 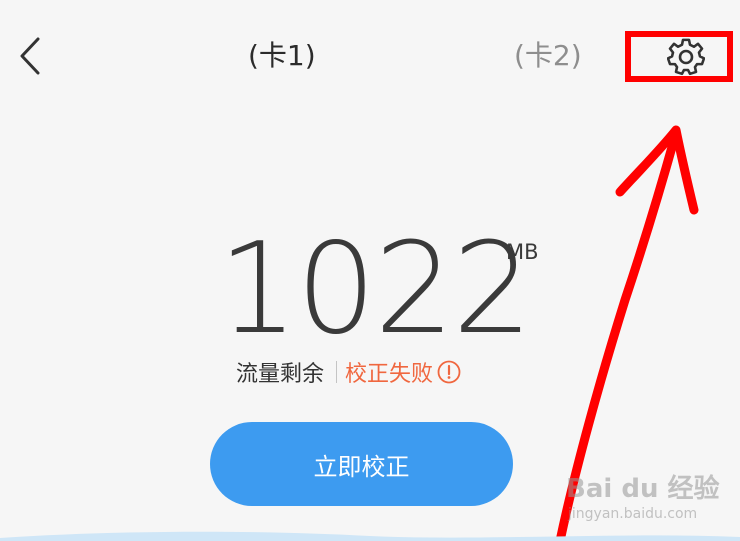 I want to click on chevron-left-icon, so click(x=30, y=56).